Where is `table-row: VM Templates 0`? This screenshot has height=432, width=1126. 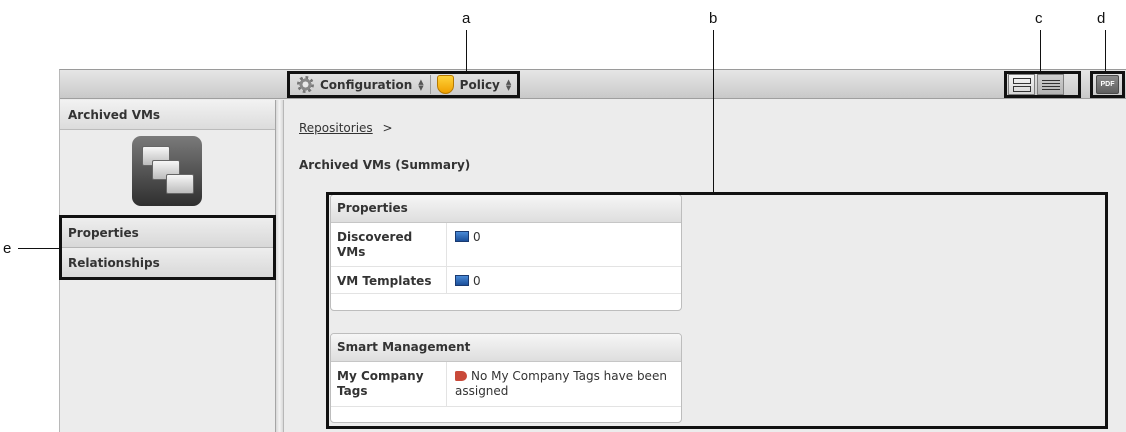
table-row: VM Templates 0 is located at coordinates (506, 280).